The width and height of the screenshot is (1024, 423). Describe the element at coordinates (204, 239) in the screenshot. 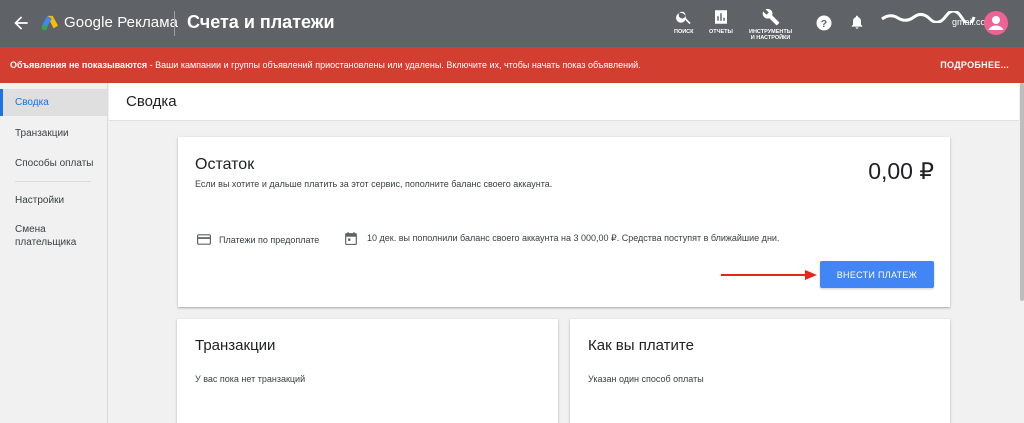

I see `credit-card-icon` at that location.